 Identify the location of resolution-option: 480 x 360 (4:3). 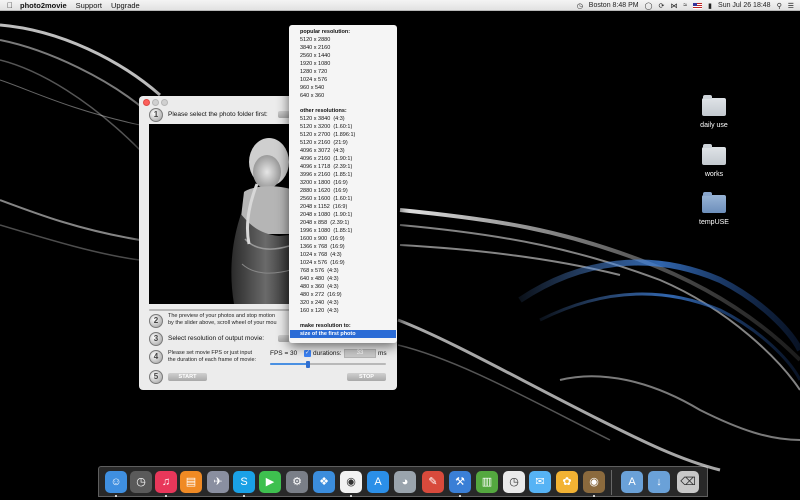
(343, 287).